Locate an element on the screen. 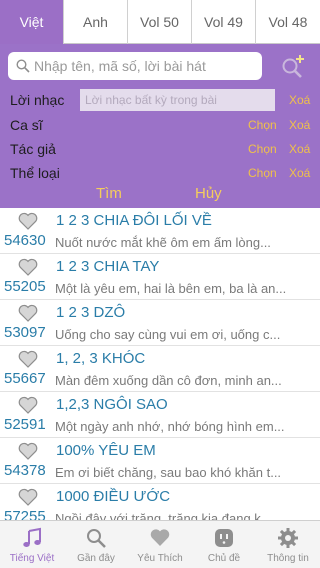 The width and height of the screenshot is (320, 568). tab-anh: Anh is located at coordinates (96, 22).